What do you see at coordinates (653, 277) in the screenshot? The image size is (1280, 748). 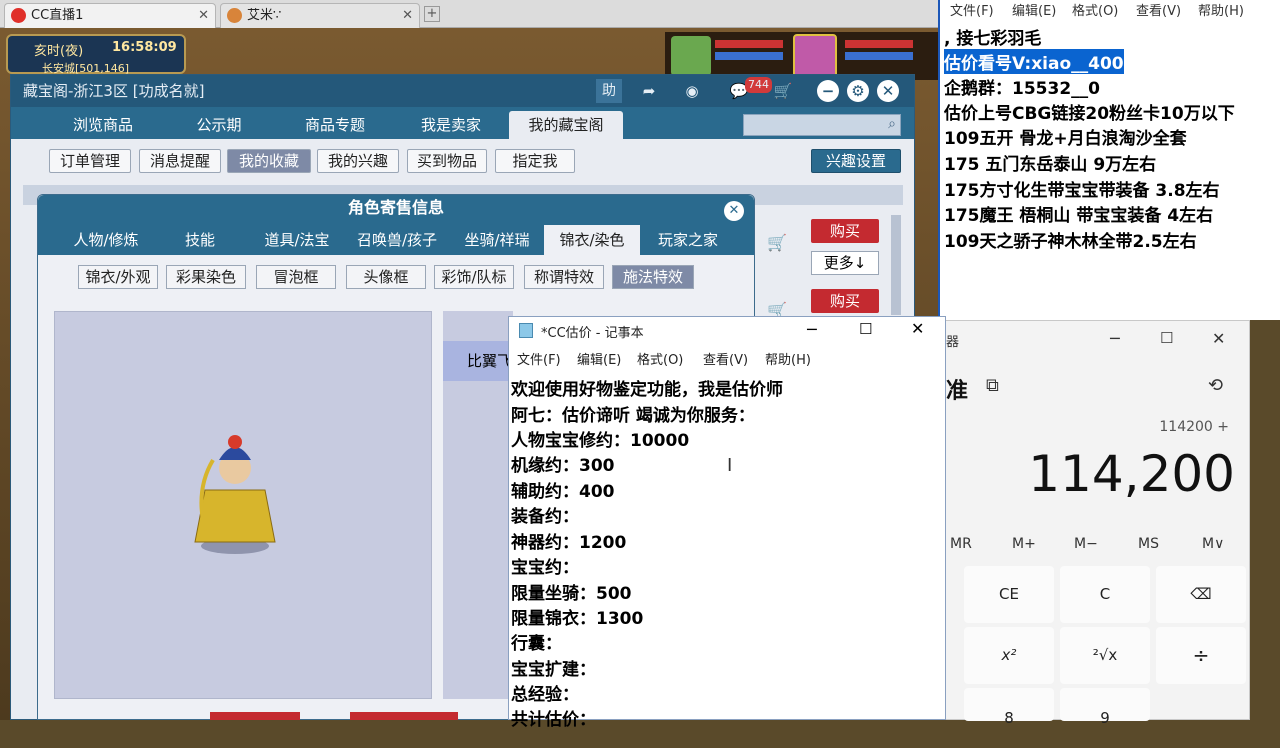 I see `subtab-cast-effect: 施法特效` at bounding box center [653, 277].